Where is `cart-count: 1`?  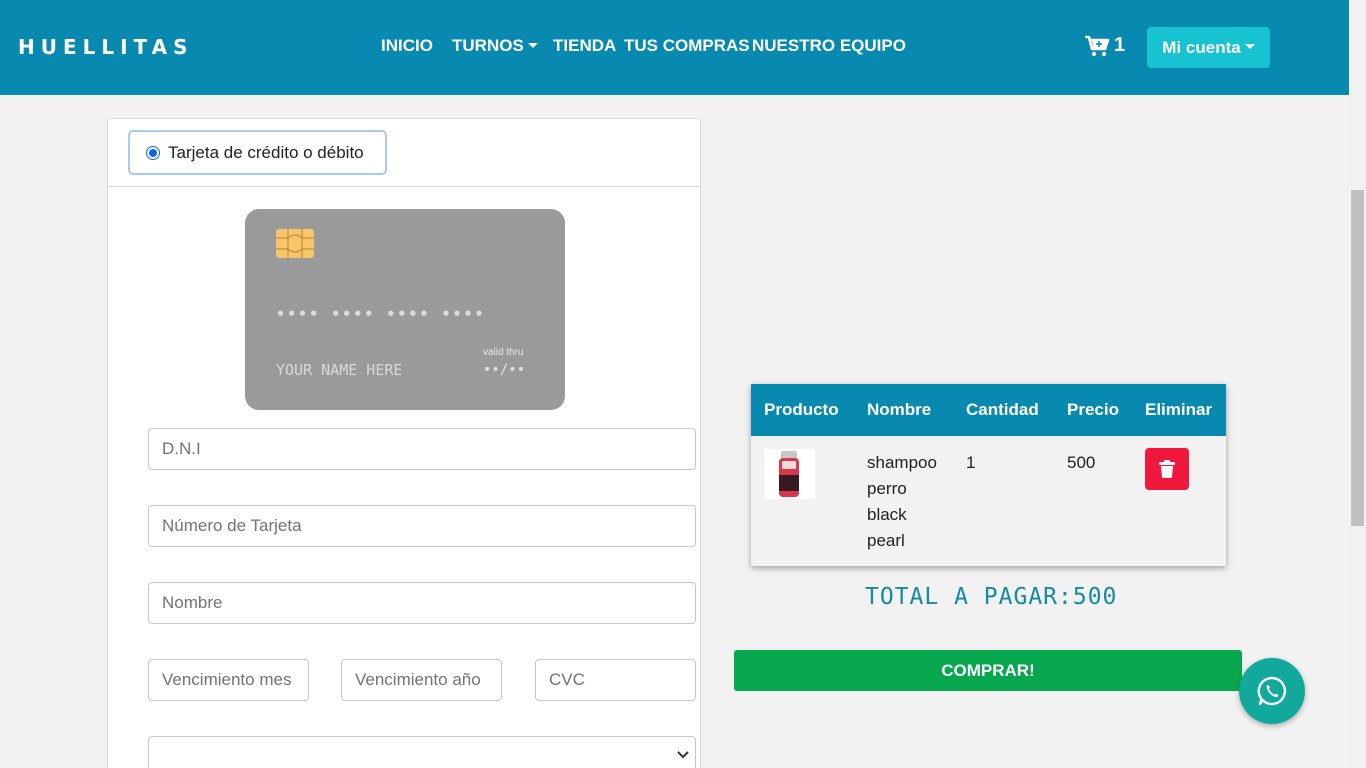
cart-count: 1 is located at coordinates (1120, 45).